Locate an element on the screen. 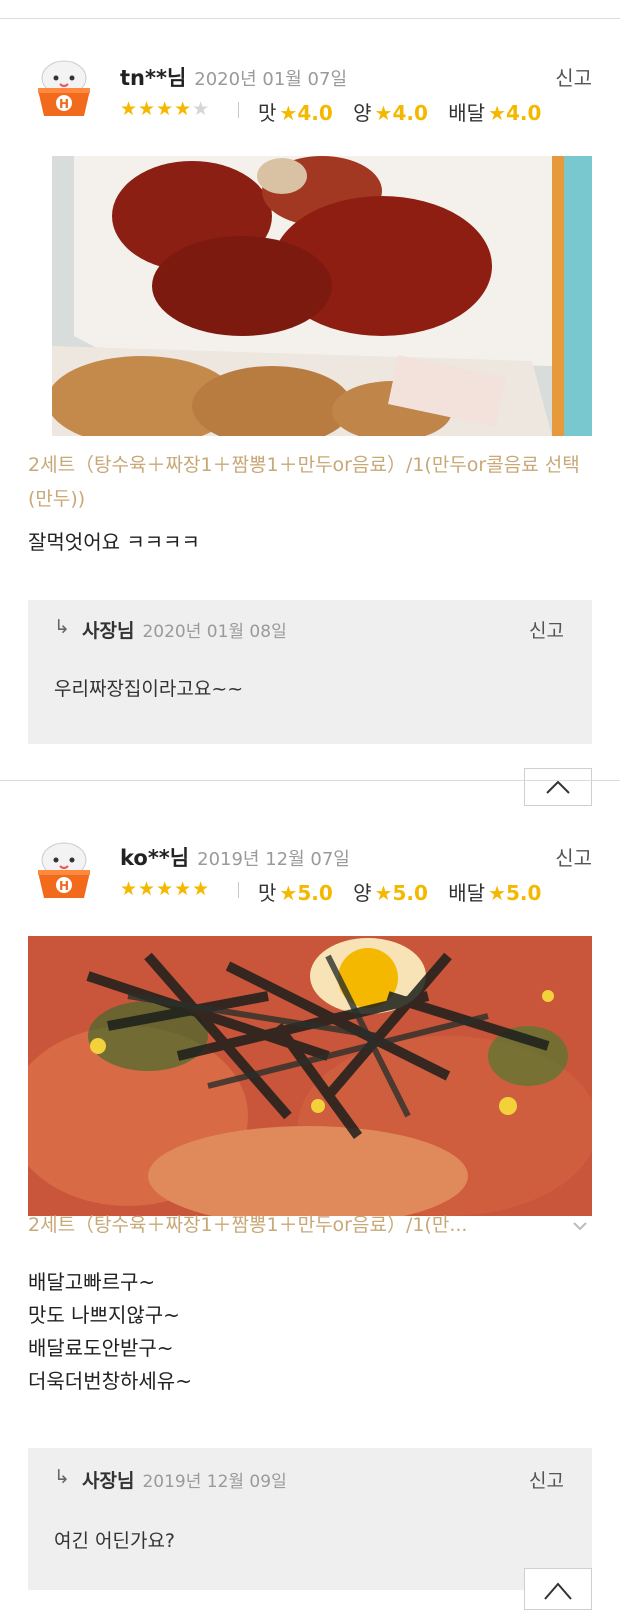 The width and height of the screenshot is (620, 1613). quantity-score: ★4.0 is located at coordinates (401, 113).